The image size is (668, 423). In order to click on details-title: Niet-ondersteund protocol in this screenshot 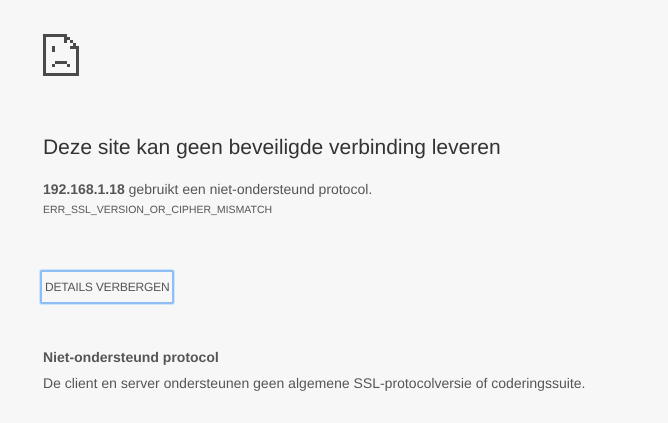, I will do `click(131, 357)`.